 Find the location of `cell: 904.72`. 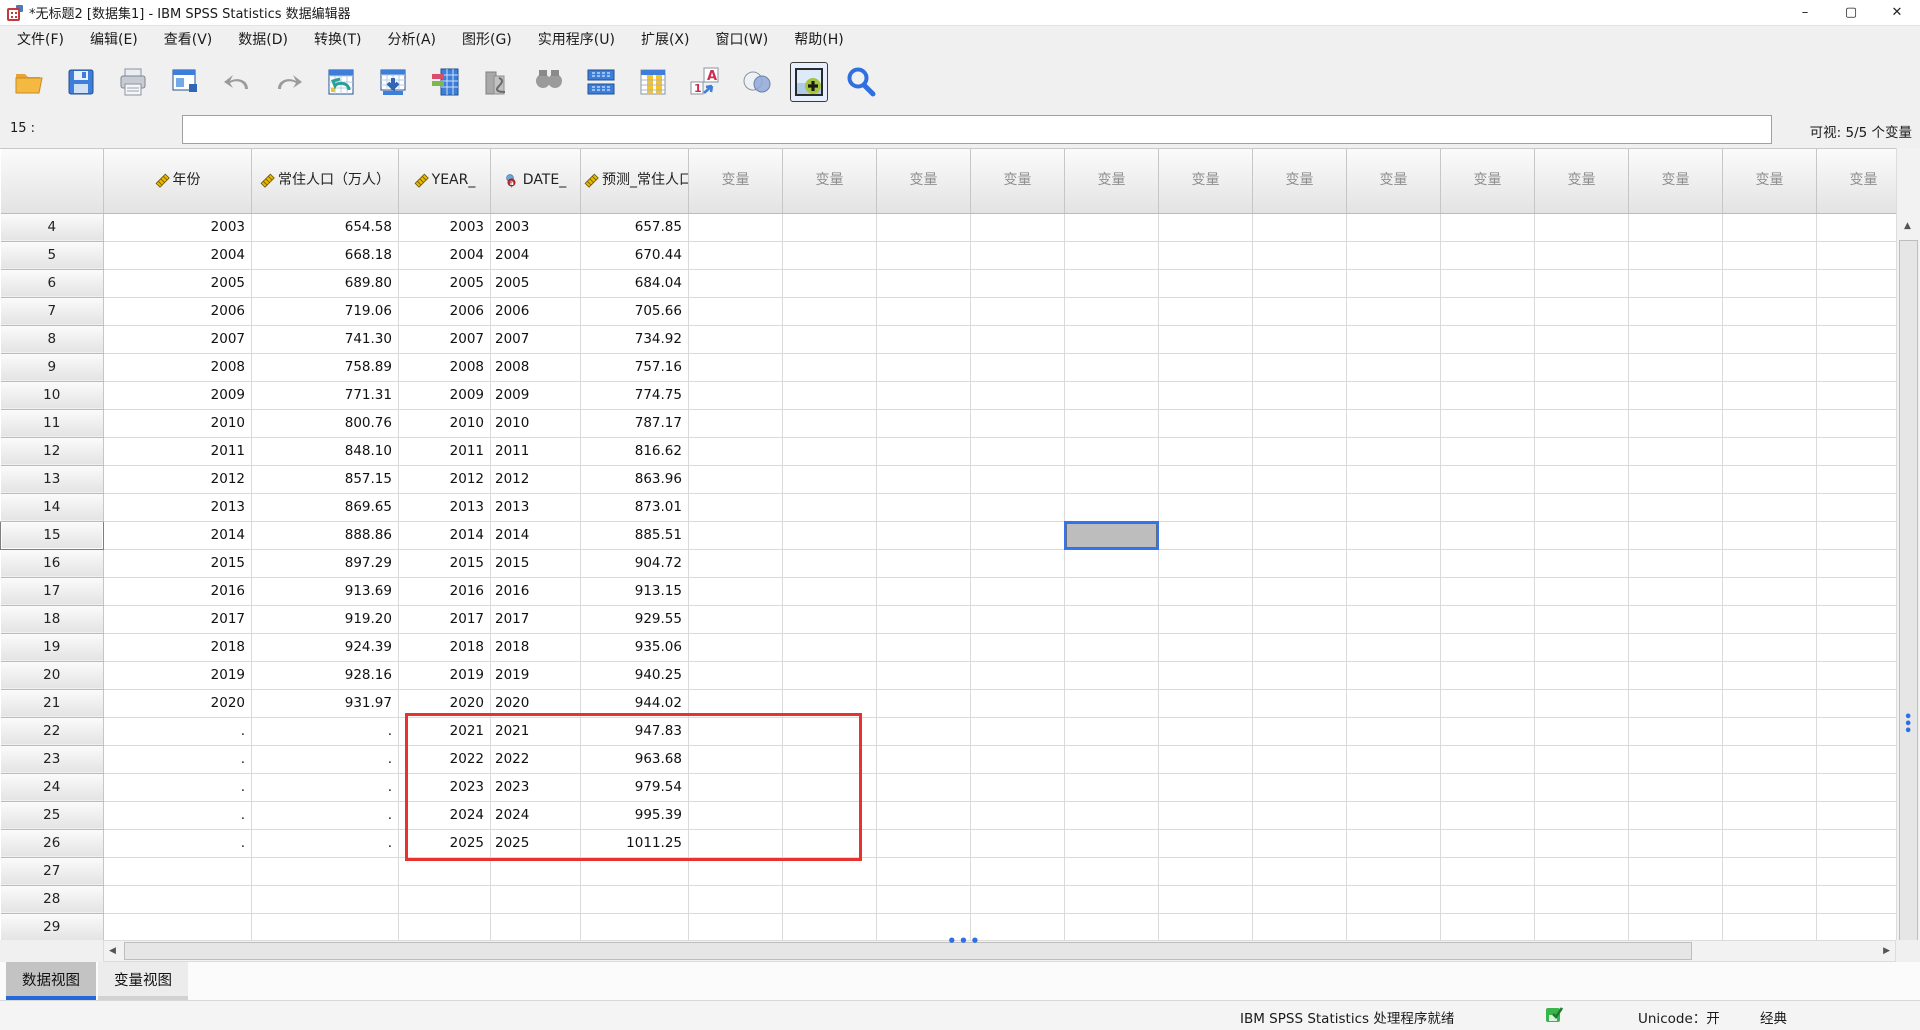

cell: 904.72 is located at coordinates (634, 563).